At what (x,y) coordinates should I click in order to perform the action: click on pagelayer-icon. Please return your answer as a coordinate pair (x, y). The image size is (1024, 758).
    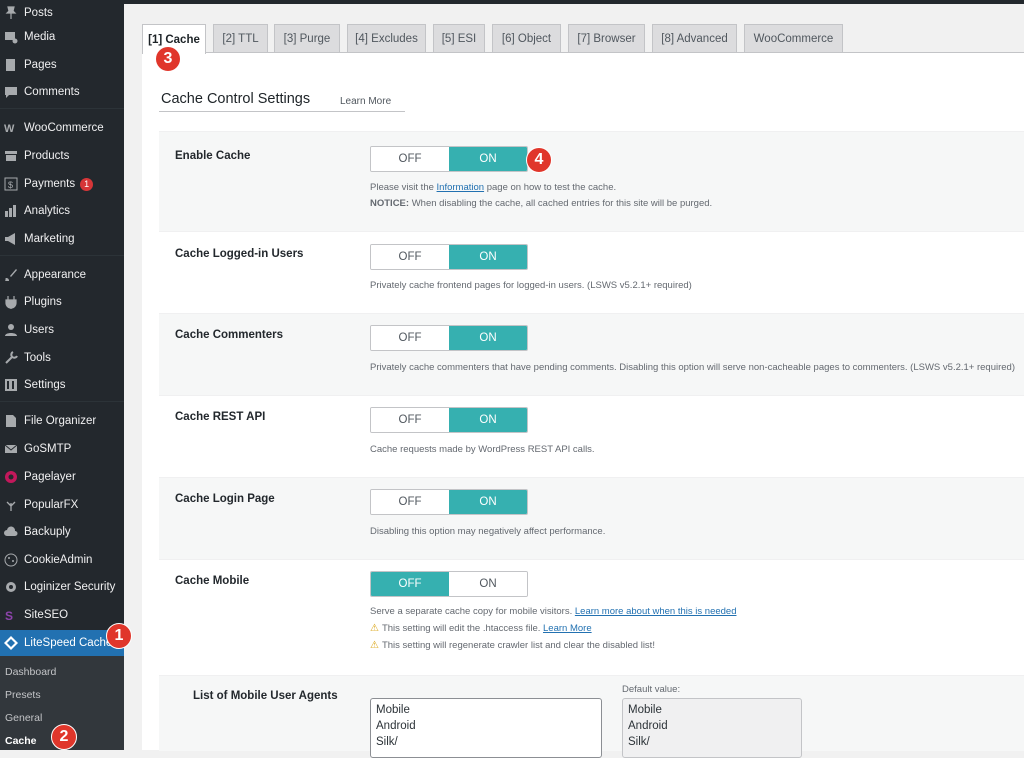
    Looking at the image, I should click on (11, 477).